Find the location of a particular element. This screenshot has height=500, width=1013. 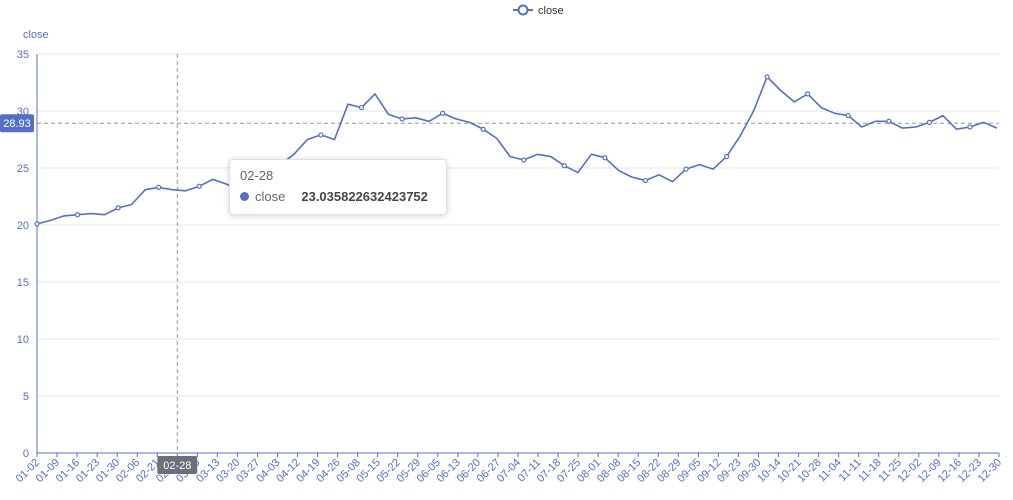

y-tick-label: 25 is located at coordinates (23, 169).